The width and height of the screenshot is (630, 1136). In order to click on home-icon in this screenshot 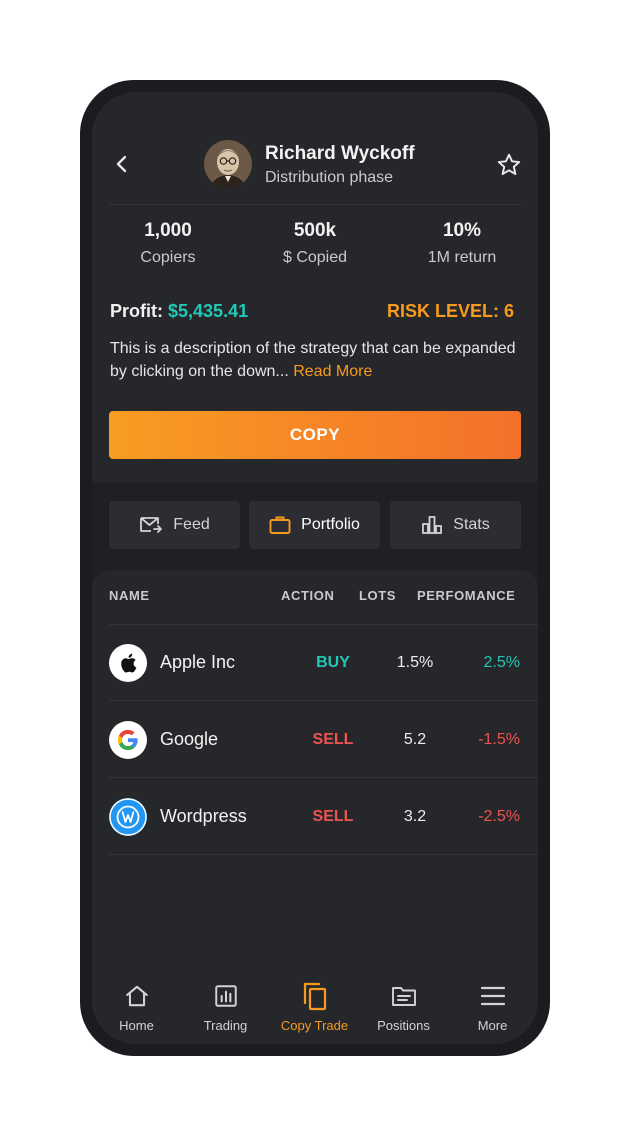, I will do `click(136, 996)`.